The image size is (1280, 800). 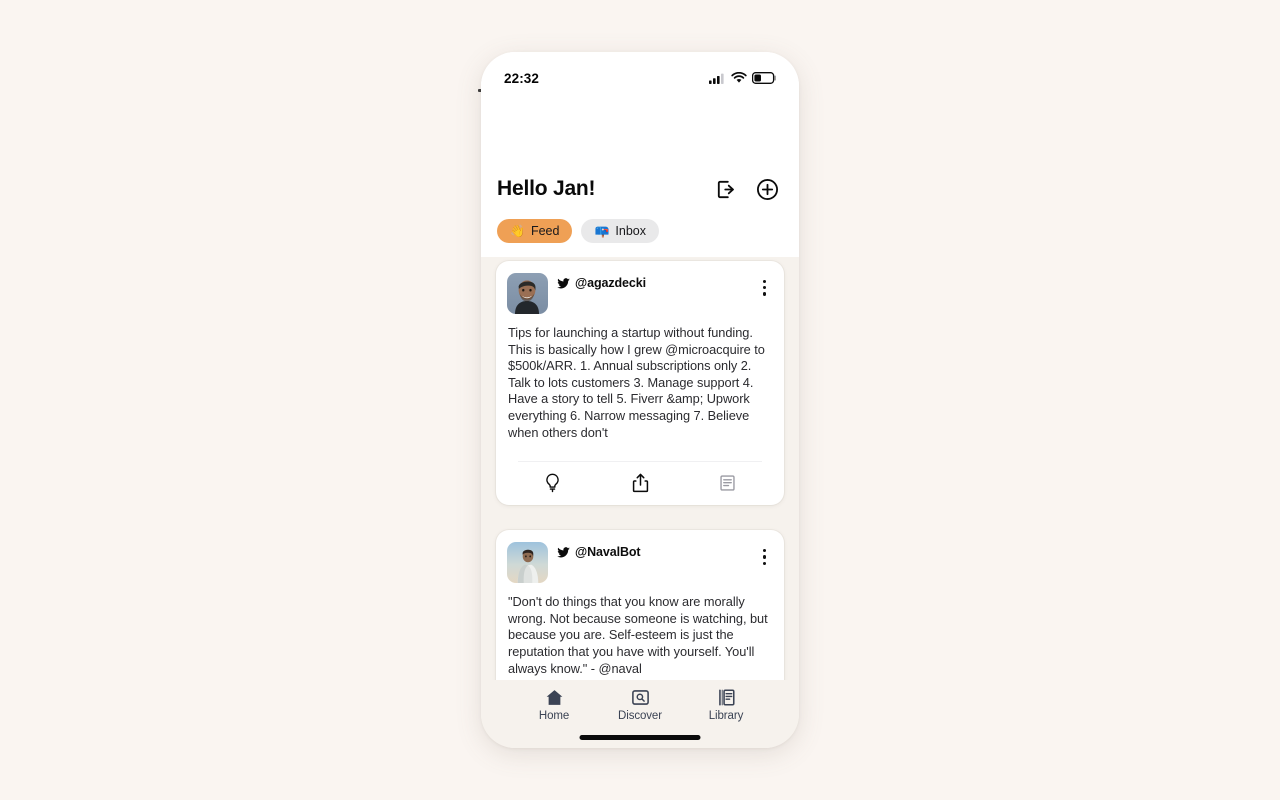 I want to click on home-indicator, so click(x=640, y=737).